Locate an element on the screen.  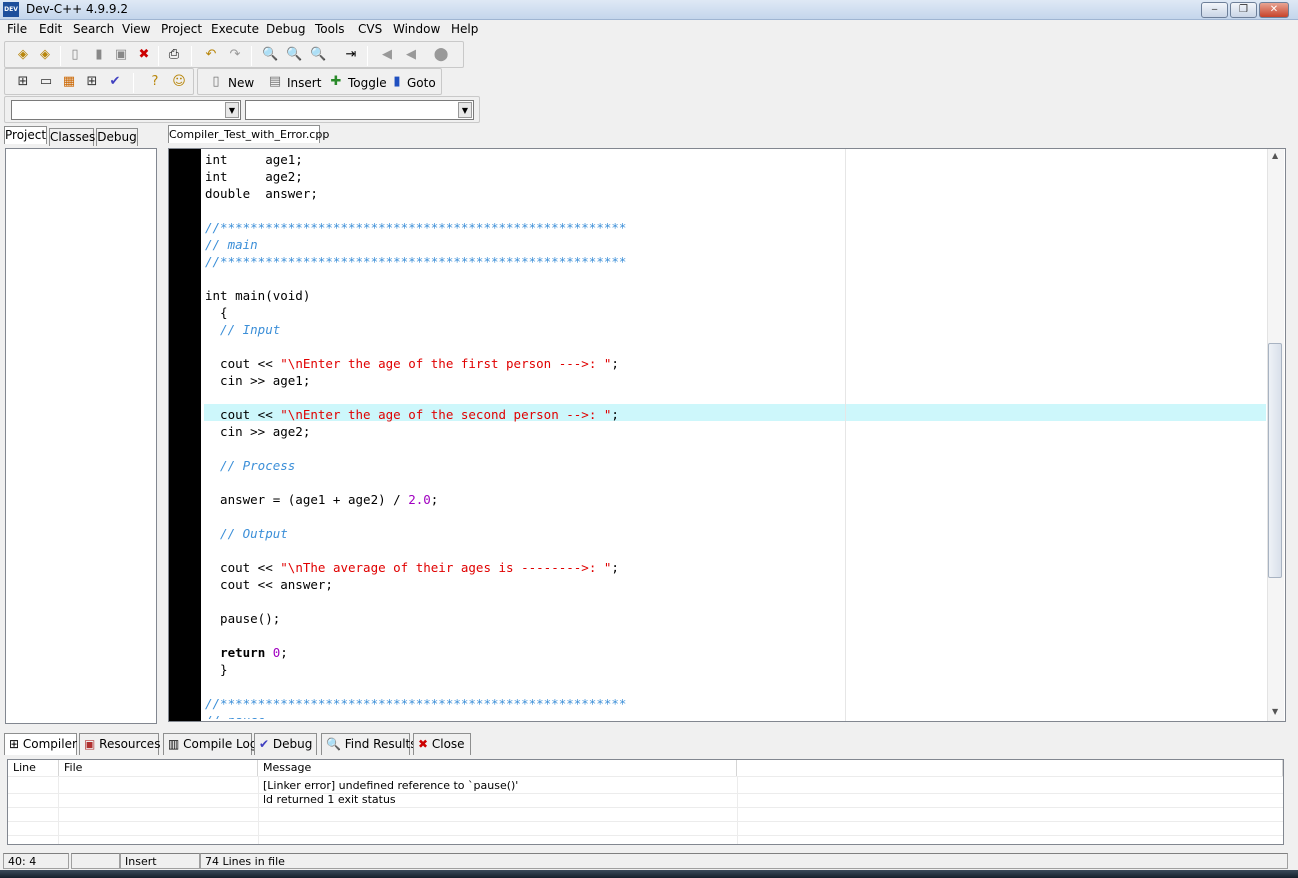
menu-edit: Edit is located at coordinates (50, 29).